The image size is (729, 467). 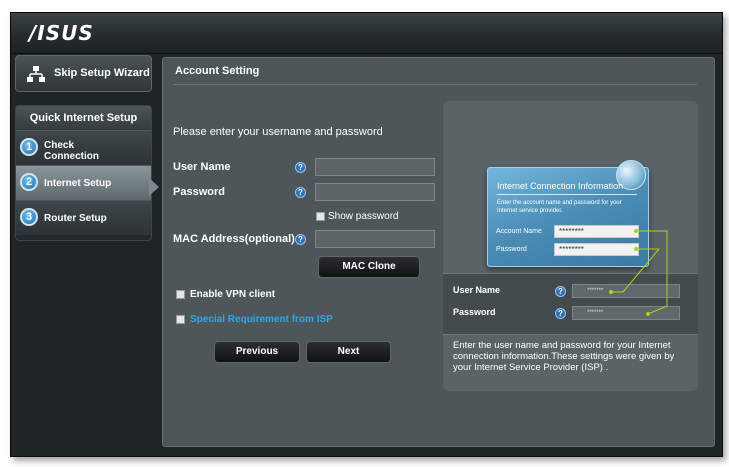 I want to click on previous-button: Previous, so click(x=257, y=352).